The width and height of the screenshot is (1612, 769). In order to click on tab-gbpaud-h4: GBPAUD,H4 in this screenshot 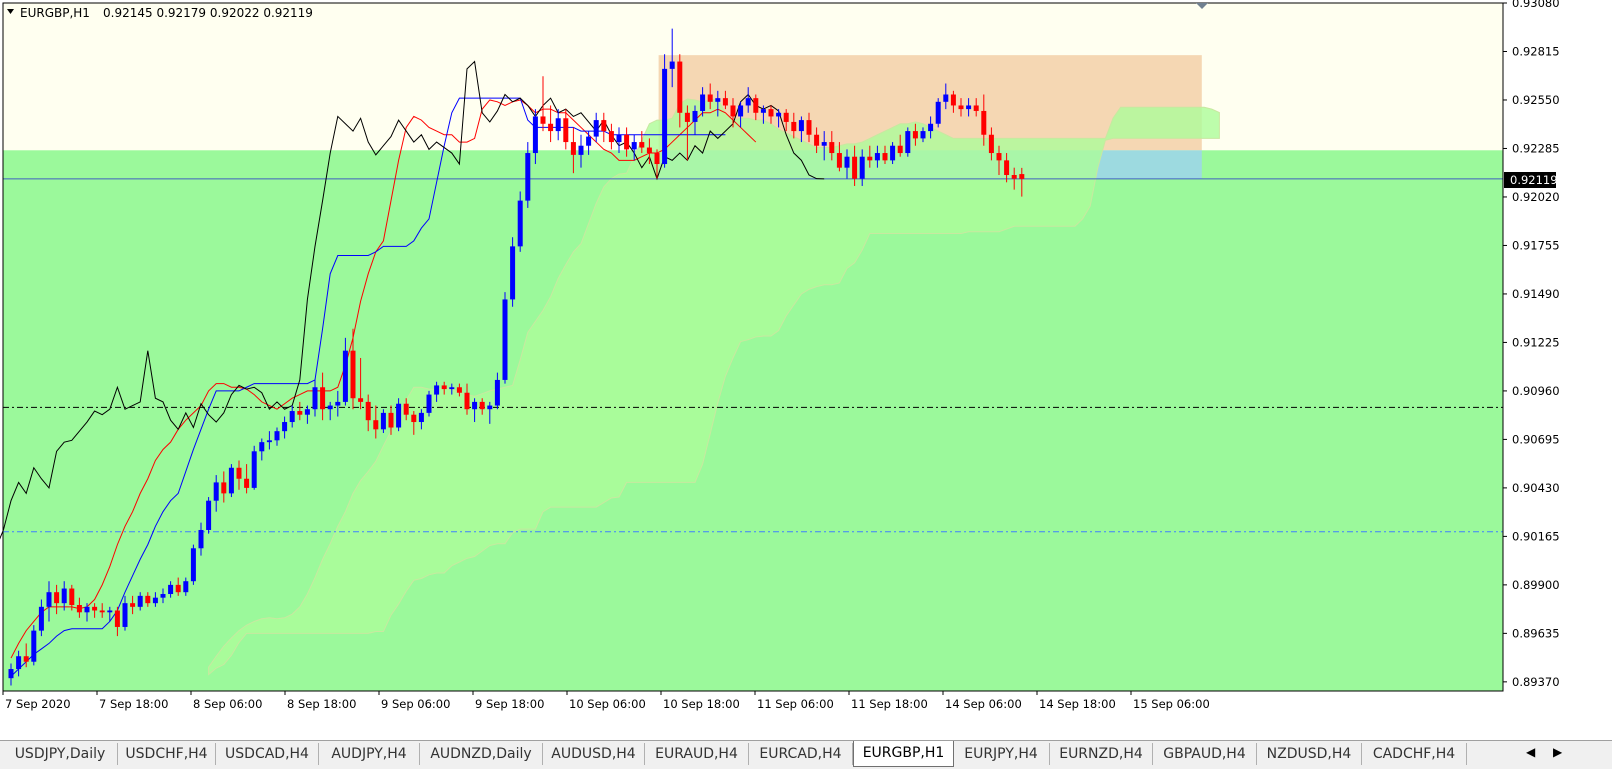, I will do `click(1205, 754)`.